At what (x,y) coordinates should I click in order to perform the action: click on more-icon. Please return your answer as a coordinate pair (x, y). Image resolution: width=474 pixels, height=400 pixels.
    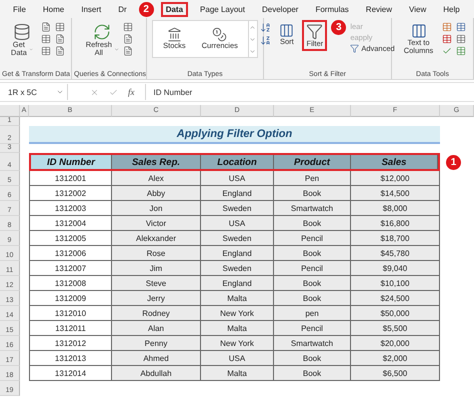
    Looking at the image, I should click on (252, 51).